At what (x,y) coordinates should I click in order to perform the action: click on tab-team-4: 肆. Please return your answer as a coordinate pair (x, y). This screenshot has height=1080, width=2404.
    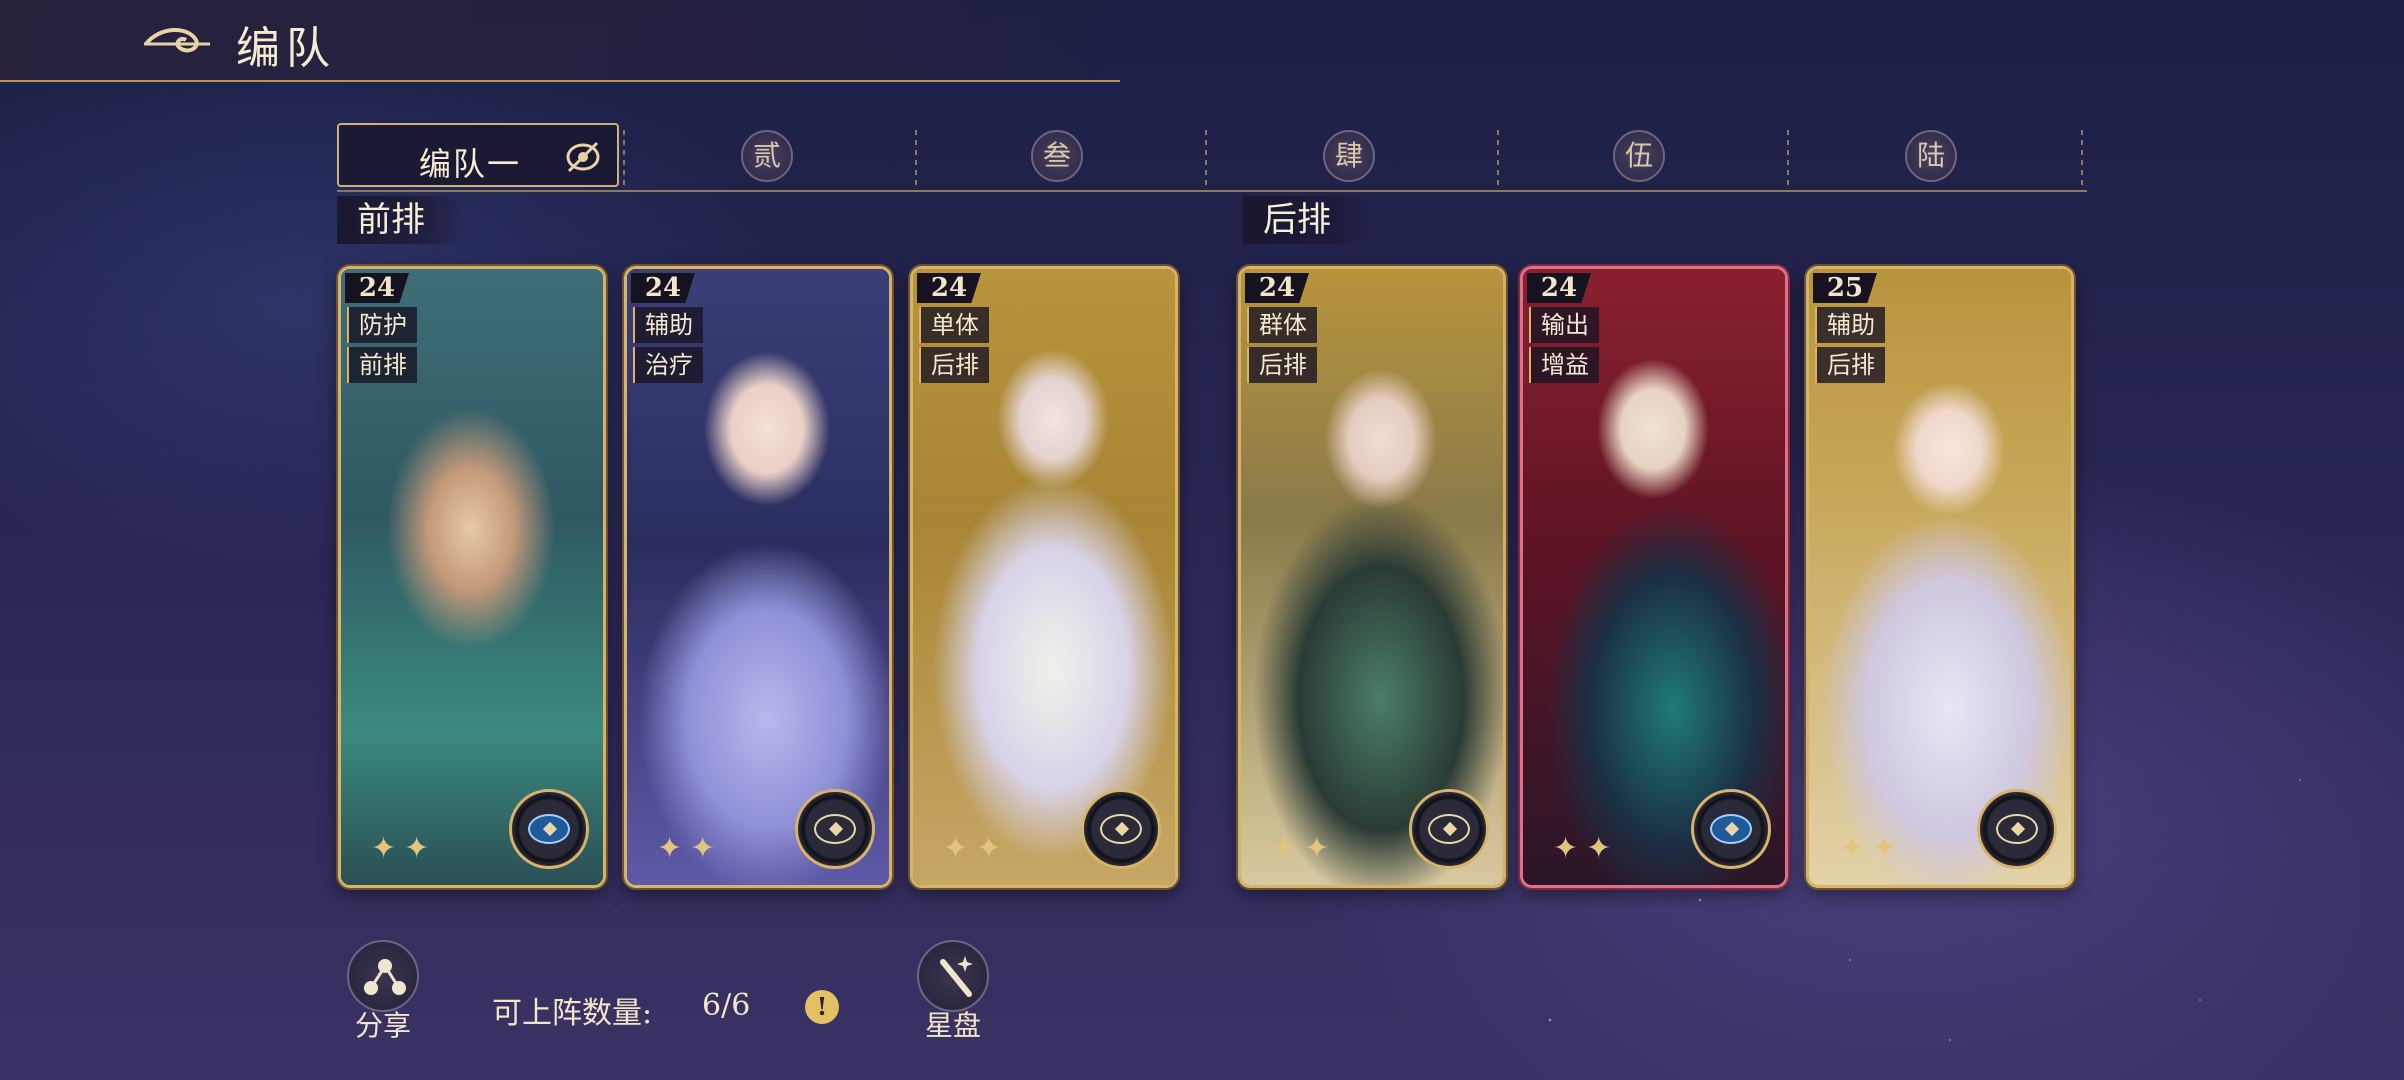
    Looking at the image, I should click on (1349, 156).